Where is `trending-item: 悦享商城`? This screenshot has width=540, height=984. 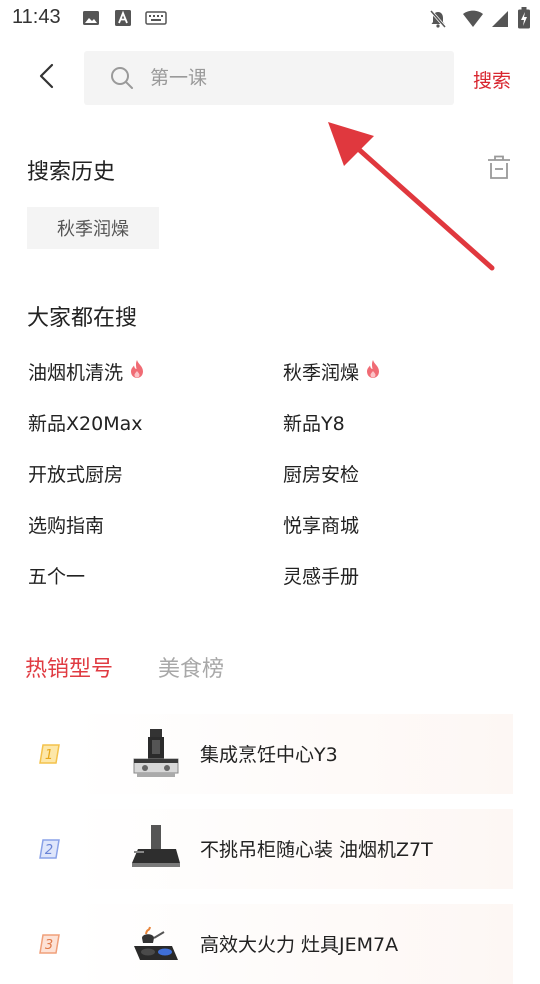
trending-item: 悦享商城 is located at coordinates (321, 524).